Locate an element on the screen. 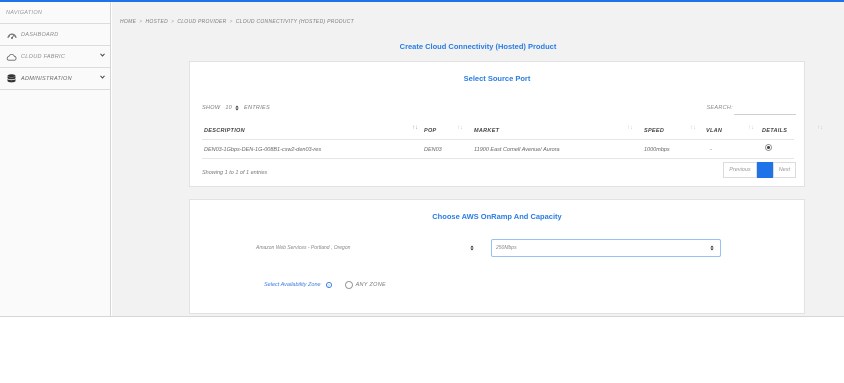 The image size is (844, 383). table-info: Showing 1 to 1 of 1 entries is located at coordinates (235, 173).